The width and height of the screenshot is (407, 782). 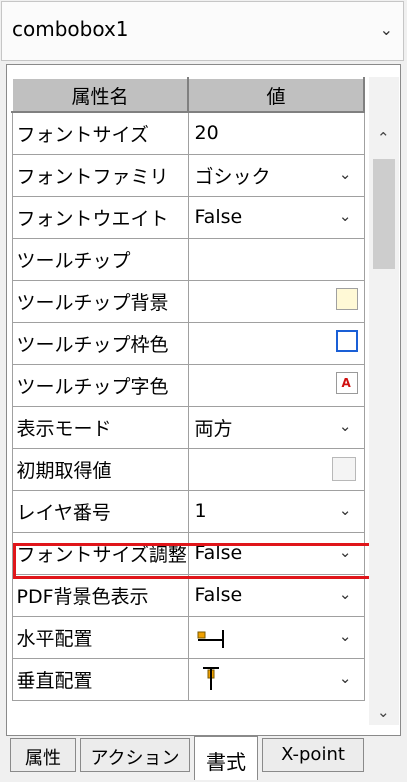 I want to click on row-label: 表示モード, so click(x=100, y=427).